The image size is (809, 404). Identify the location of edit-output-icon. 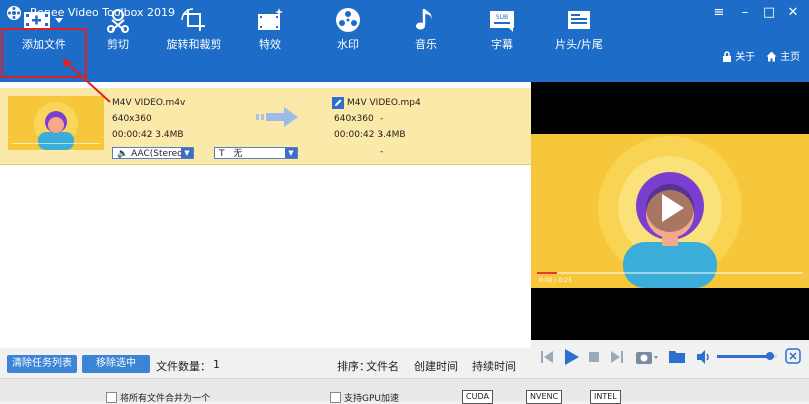
(338, 103).